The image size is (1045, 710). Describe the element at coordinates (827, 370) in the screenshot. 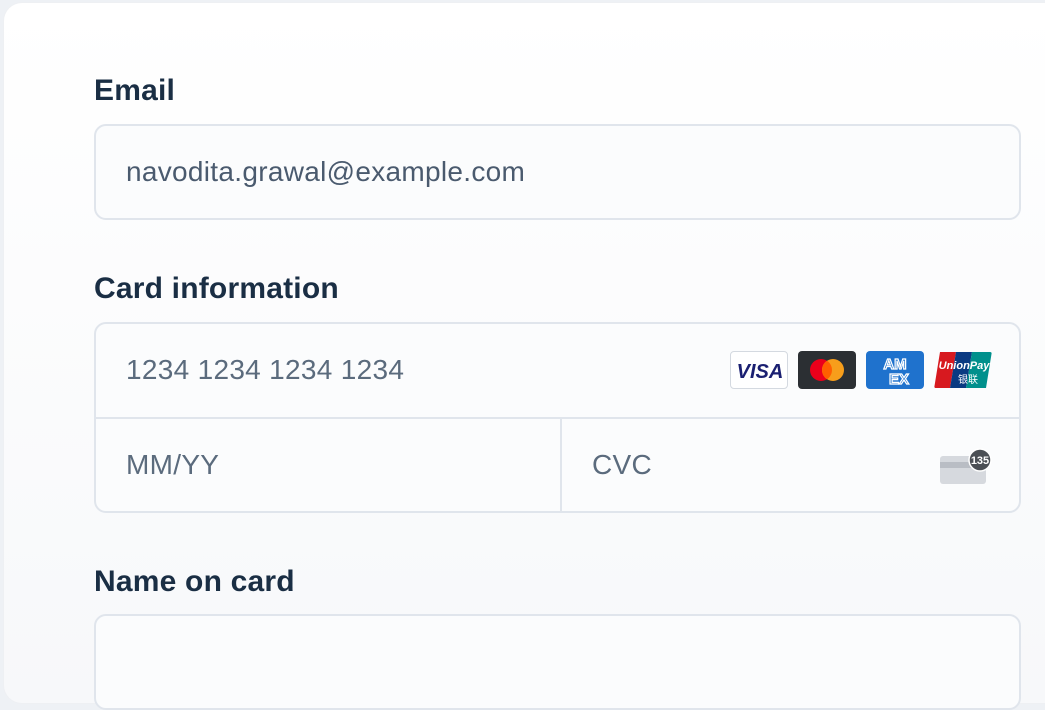

I see `mastercard-icon` at that location.